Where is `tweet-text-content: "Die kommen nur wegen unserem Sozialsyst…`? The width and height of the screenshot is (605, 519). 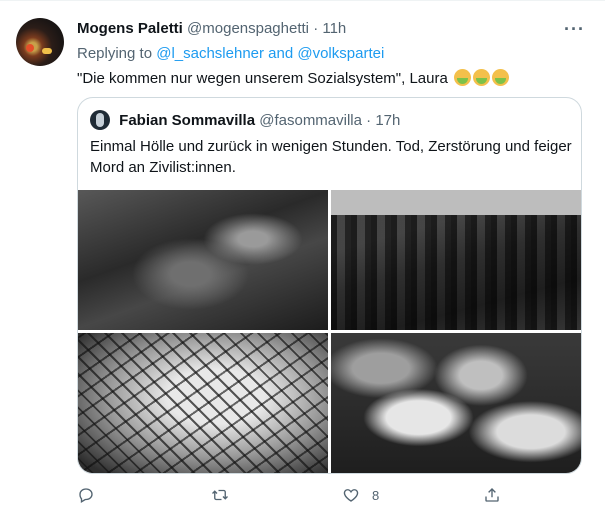
tweet-text-content: "Die kommen nur wegen unserem Sozialsyst… is located at coordinates (264, 78).